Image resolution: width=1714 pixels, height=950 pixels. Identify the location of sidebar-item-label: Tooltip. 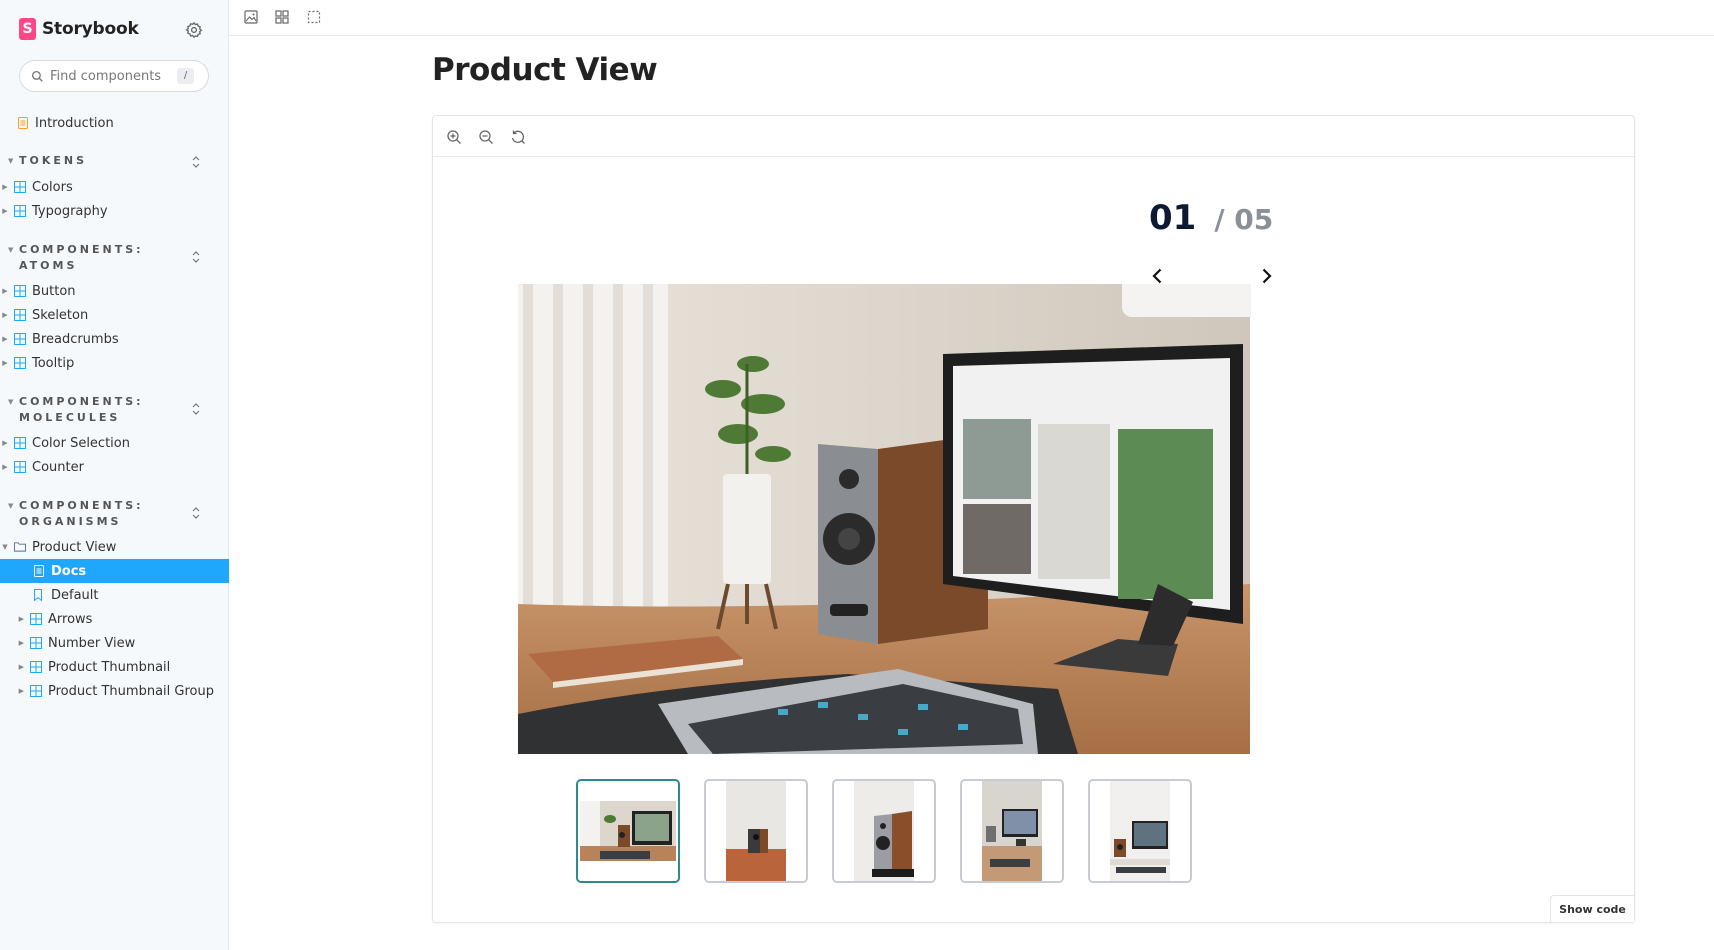
(53, 363).